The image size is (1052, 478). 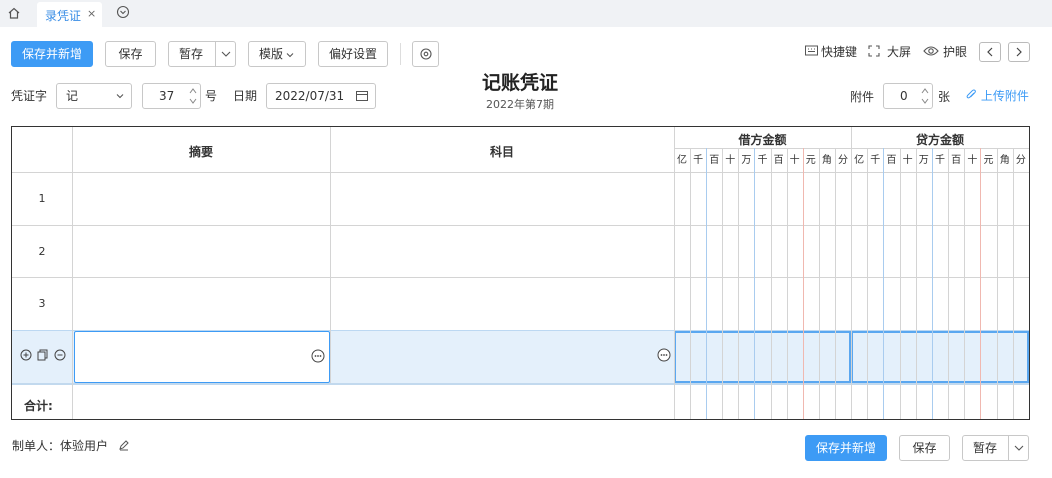 I want to click on attachment-unit: 张, so click(x=944, y=97).